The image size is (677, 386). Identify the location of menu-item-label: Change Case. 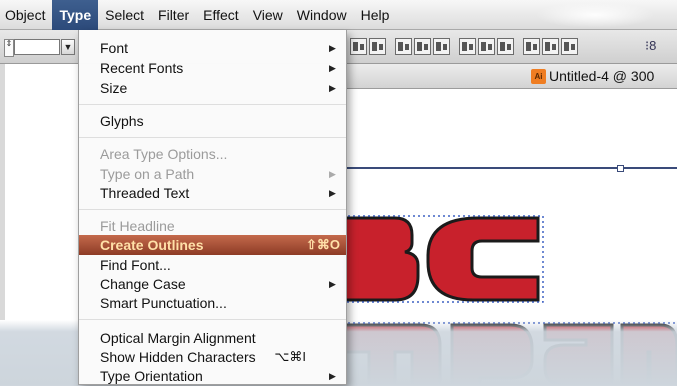
(143, 284).